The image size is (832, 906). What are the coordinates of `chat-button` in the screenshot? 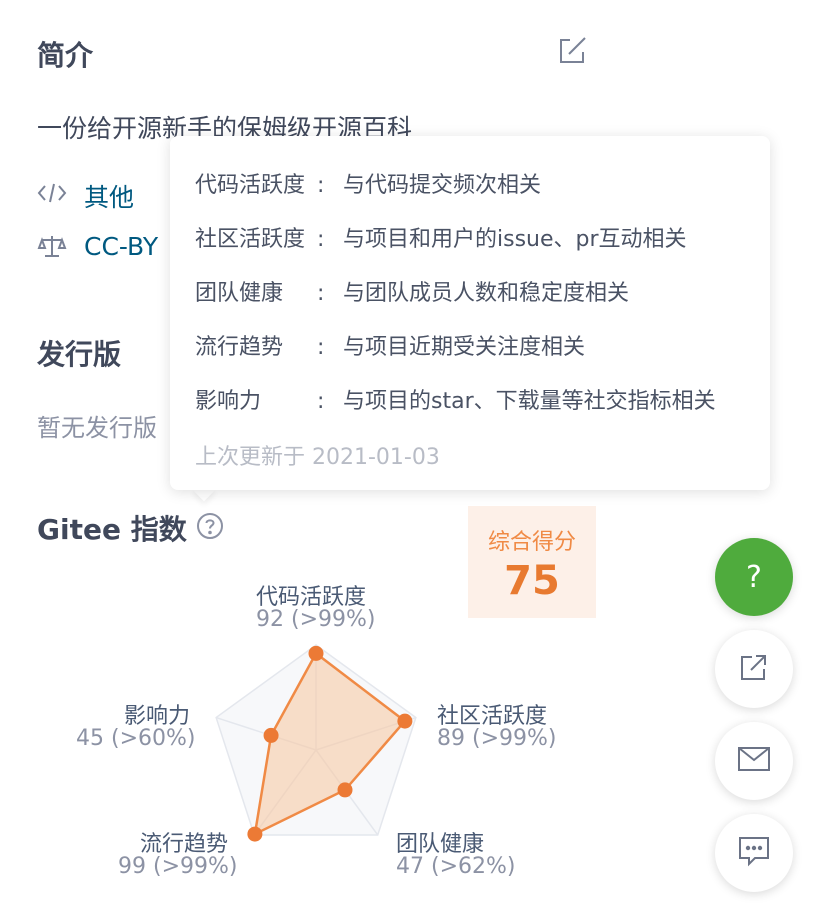 It's located at (754, 853).